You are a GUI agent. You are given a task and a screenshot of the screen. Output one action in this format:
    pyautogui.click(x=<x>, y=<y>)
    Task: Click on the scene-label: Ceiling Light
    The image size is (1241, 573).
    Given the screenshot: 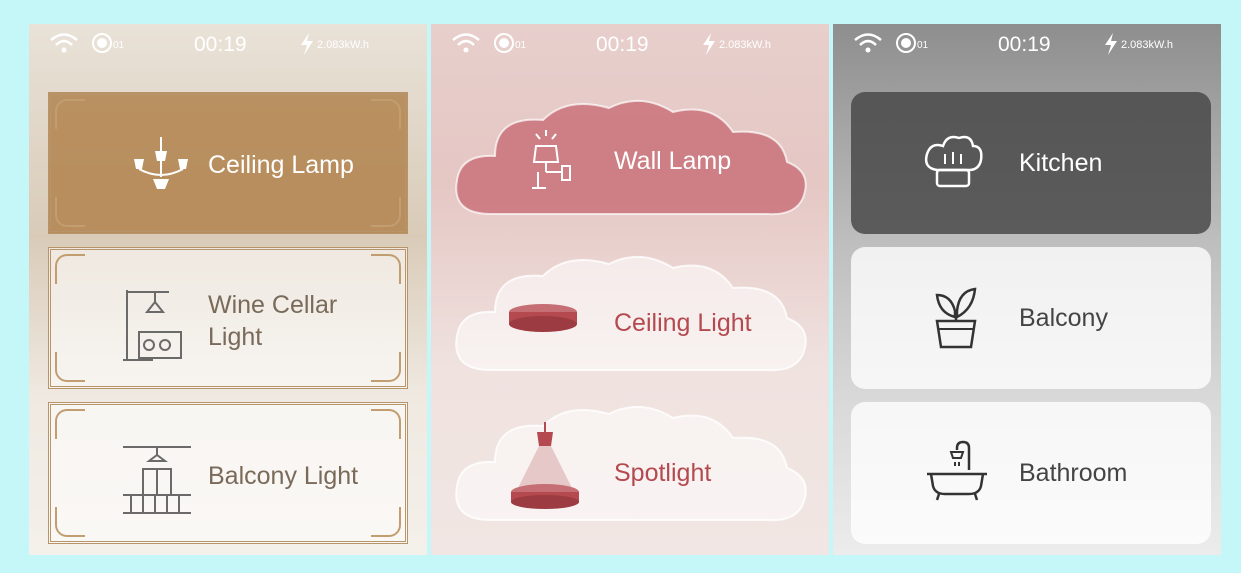 What is the action you would take?
    pyautogui.click(x=683, y=323)
    